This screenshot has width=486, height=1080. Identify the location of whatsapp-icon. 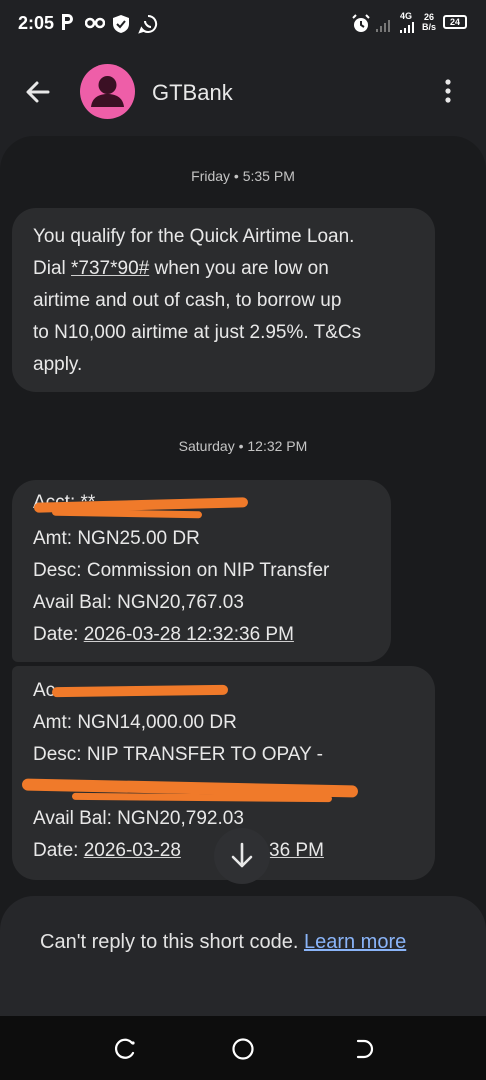
(148, 24).